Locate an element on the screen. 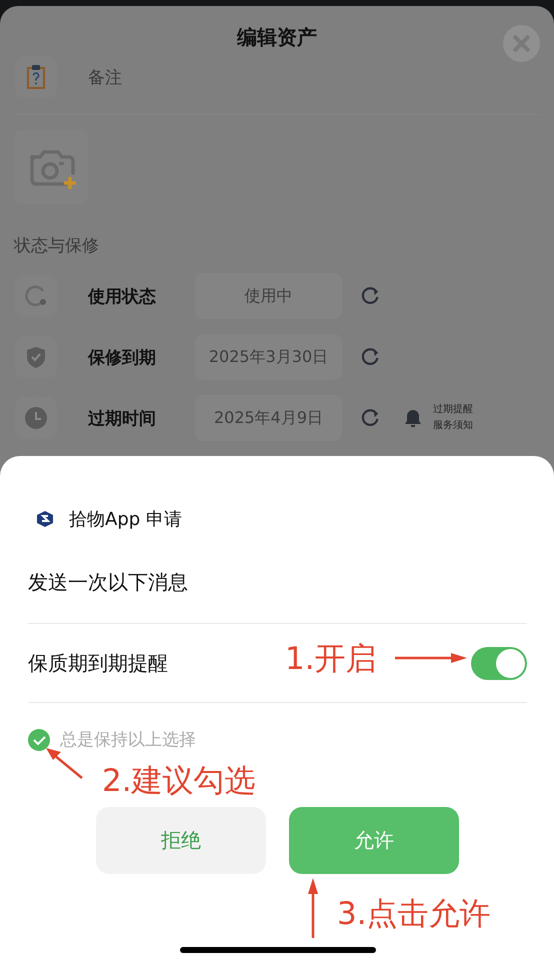  value-field: 2025年4月9日 is located at coordinates (268, 418).